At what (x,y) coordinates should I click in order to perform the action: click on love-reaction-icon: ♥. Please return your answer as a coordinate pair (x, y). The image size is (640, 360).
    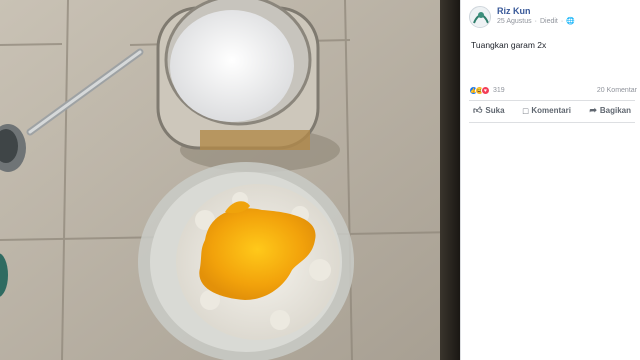
    Looking at the image, I should click on (485, 90).